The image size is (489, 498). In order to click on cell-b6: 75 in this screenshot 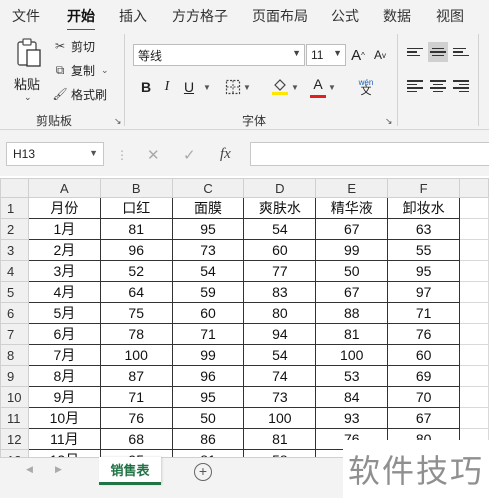, I will do `click(136, 313)`.